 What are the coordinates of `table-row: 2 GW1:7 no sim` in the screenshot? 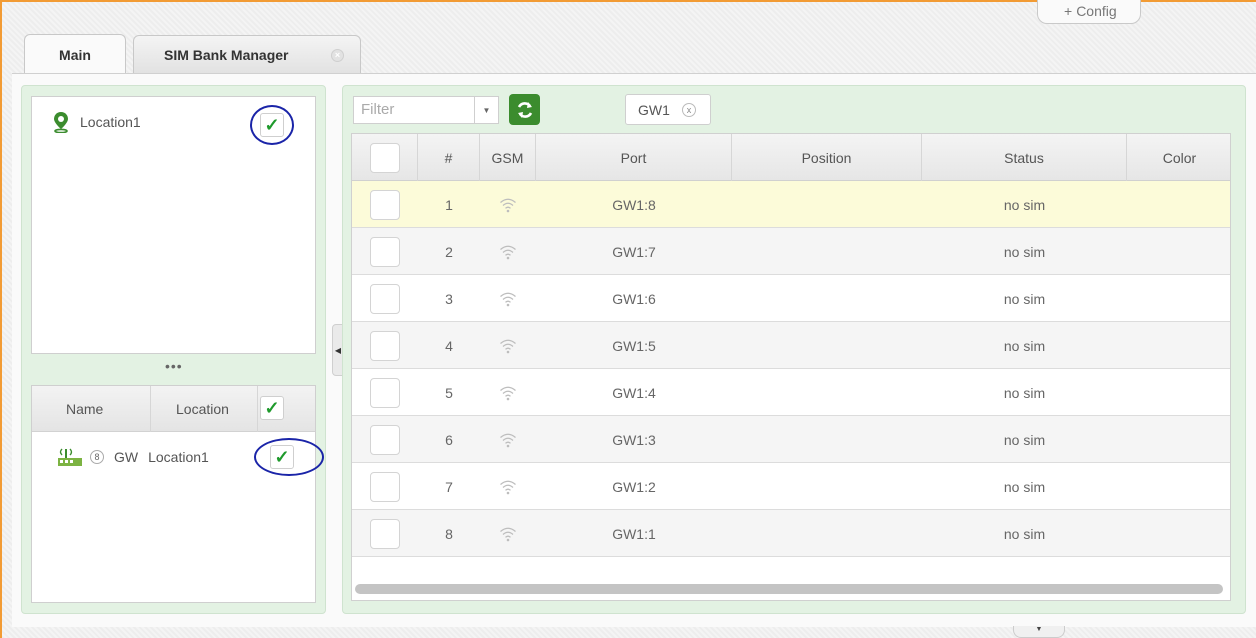 It's located at (791, 251).